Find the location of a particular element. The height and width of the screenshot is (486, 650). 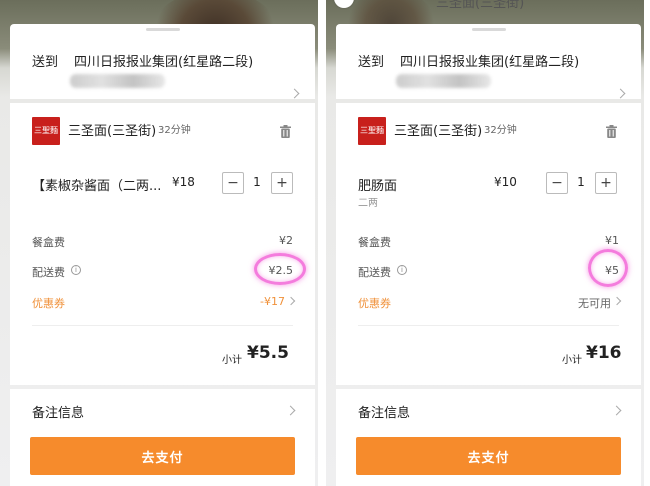

item-name: 肥肠面 is located at coordinates (378, 186).